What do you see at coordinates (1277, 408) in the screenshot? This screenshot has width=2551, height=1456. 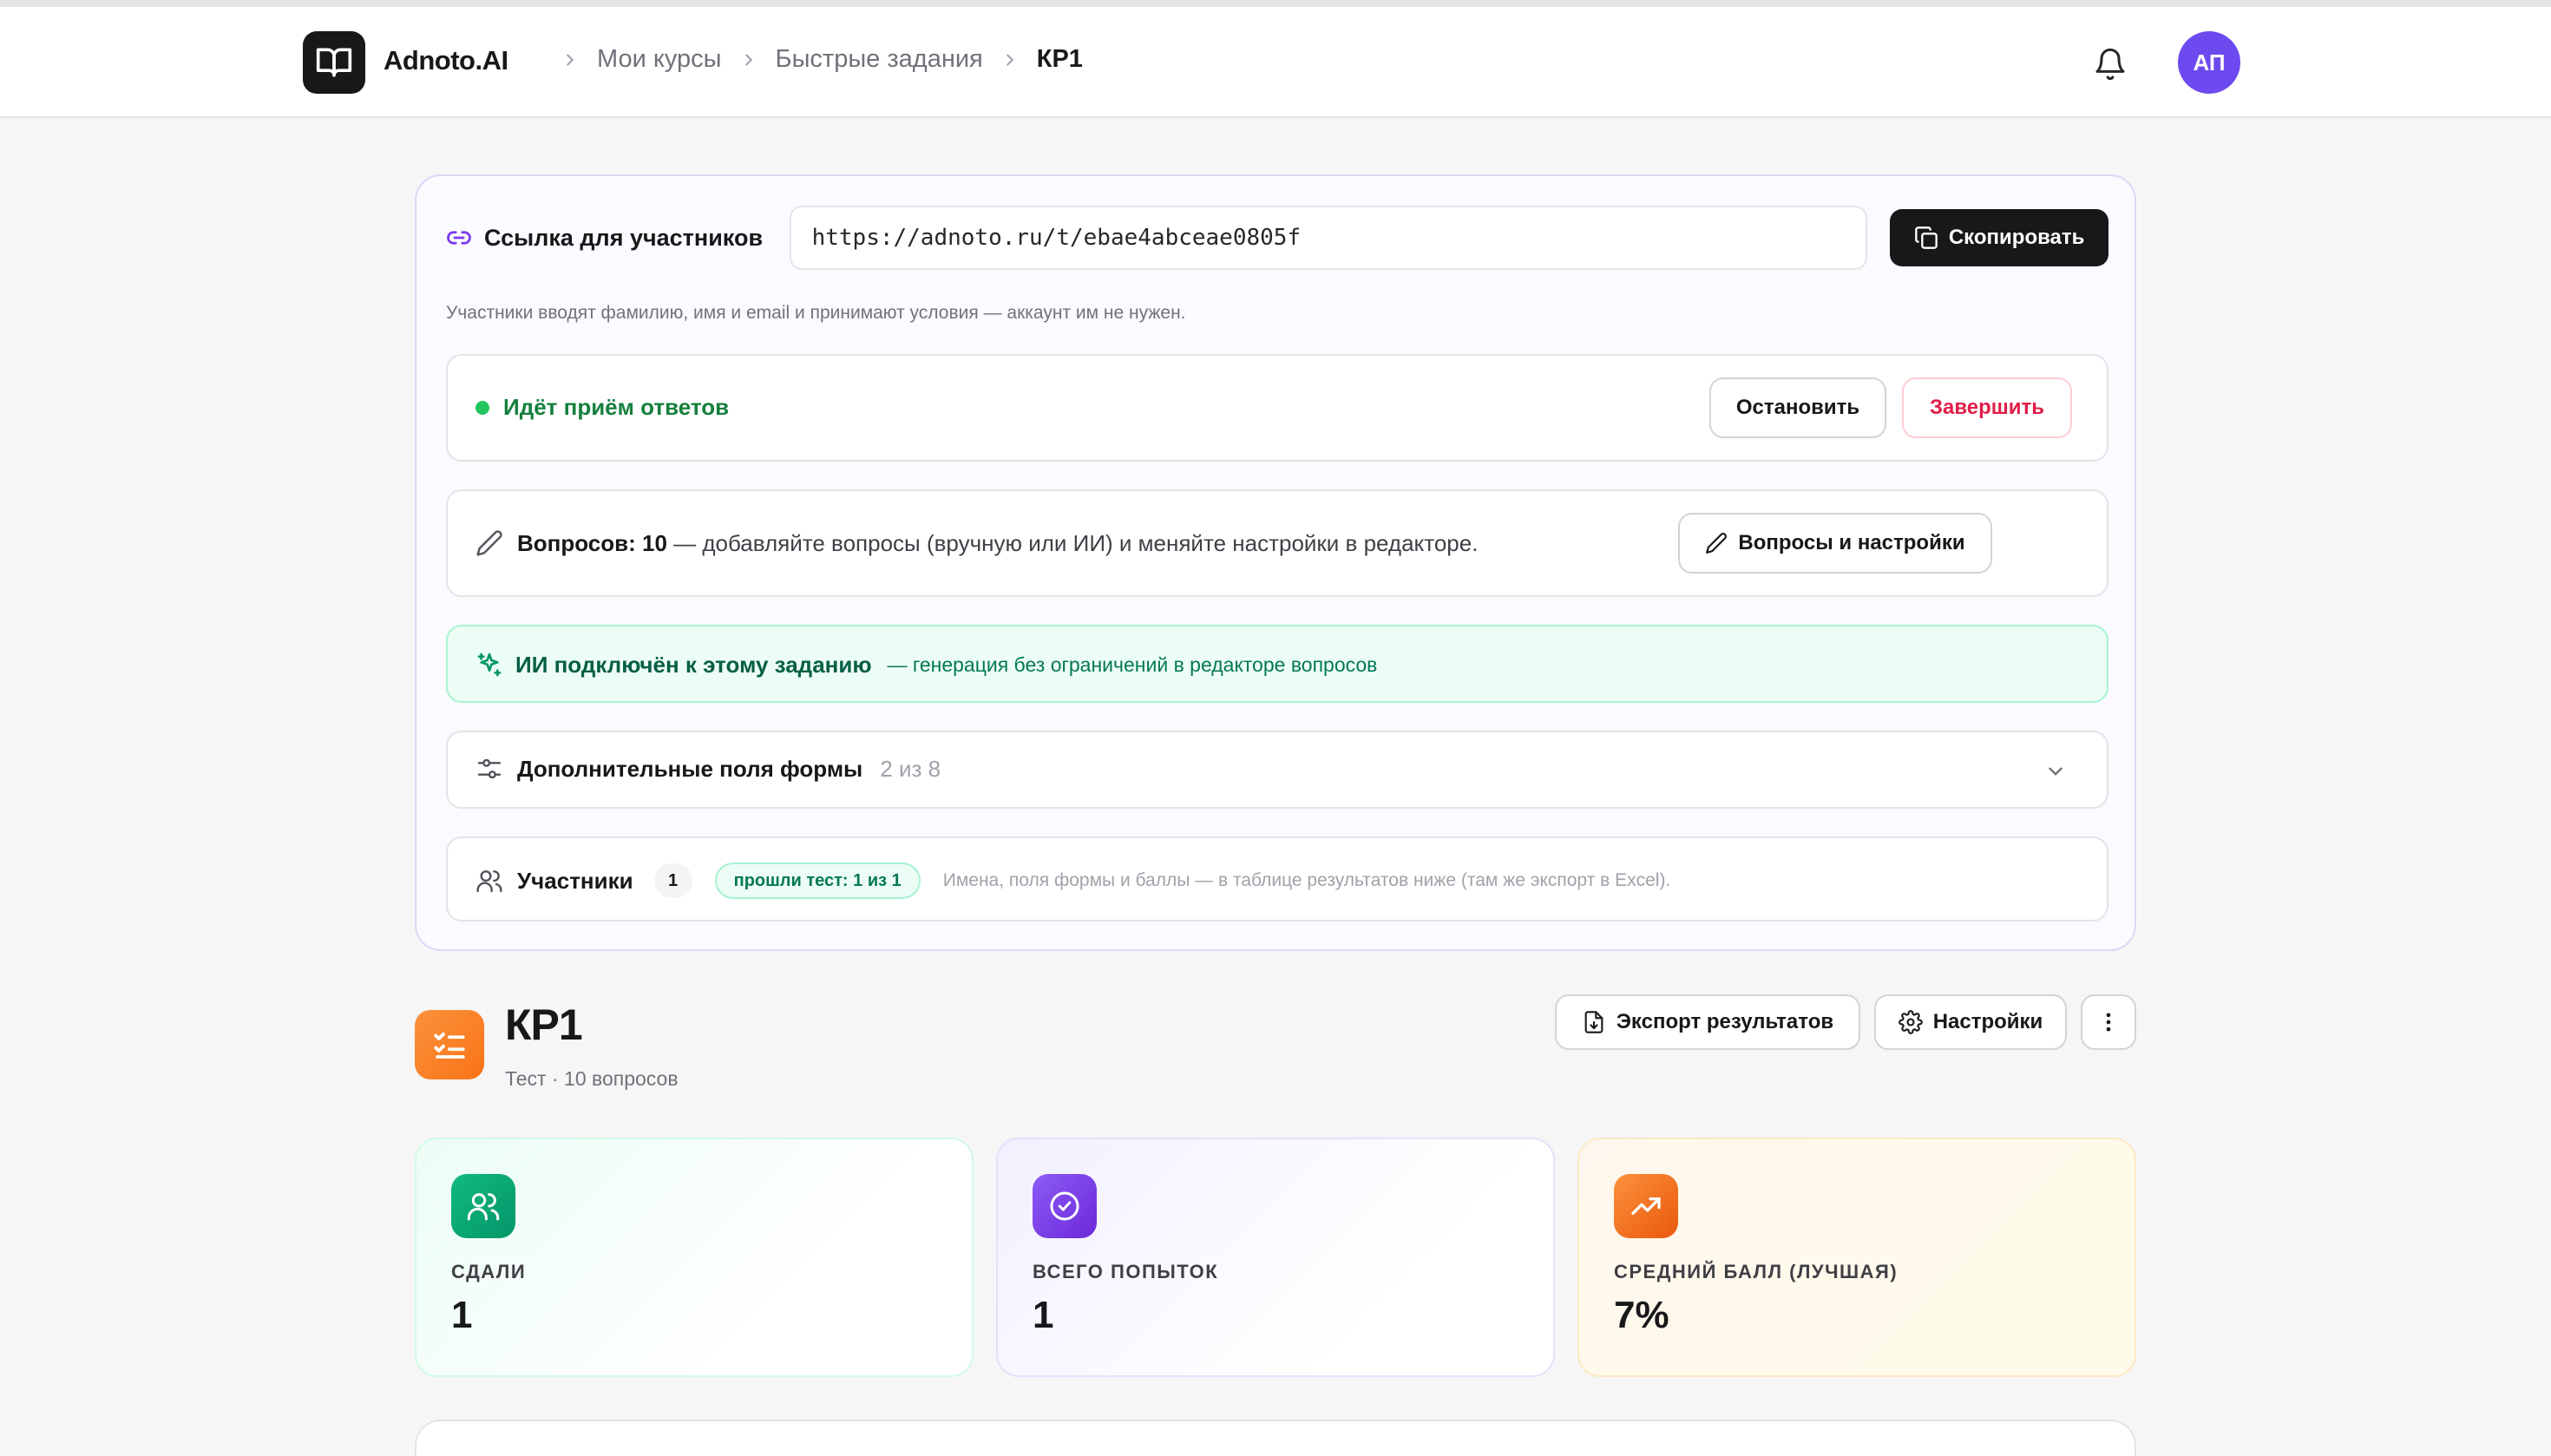 I see `status-card: Идёт приём ответов Остановить Завершить` at bounding box center [1277, 408].